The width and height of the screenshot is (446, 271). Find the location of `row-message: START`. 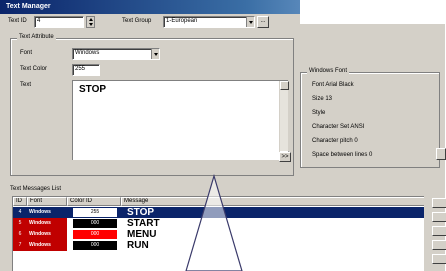

row-message: START is located at coordinates (143, 223).